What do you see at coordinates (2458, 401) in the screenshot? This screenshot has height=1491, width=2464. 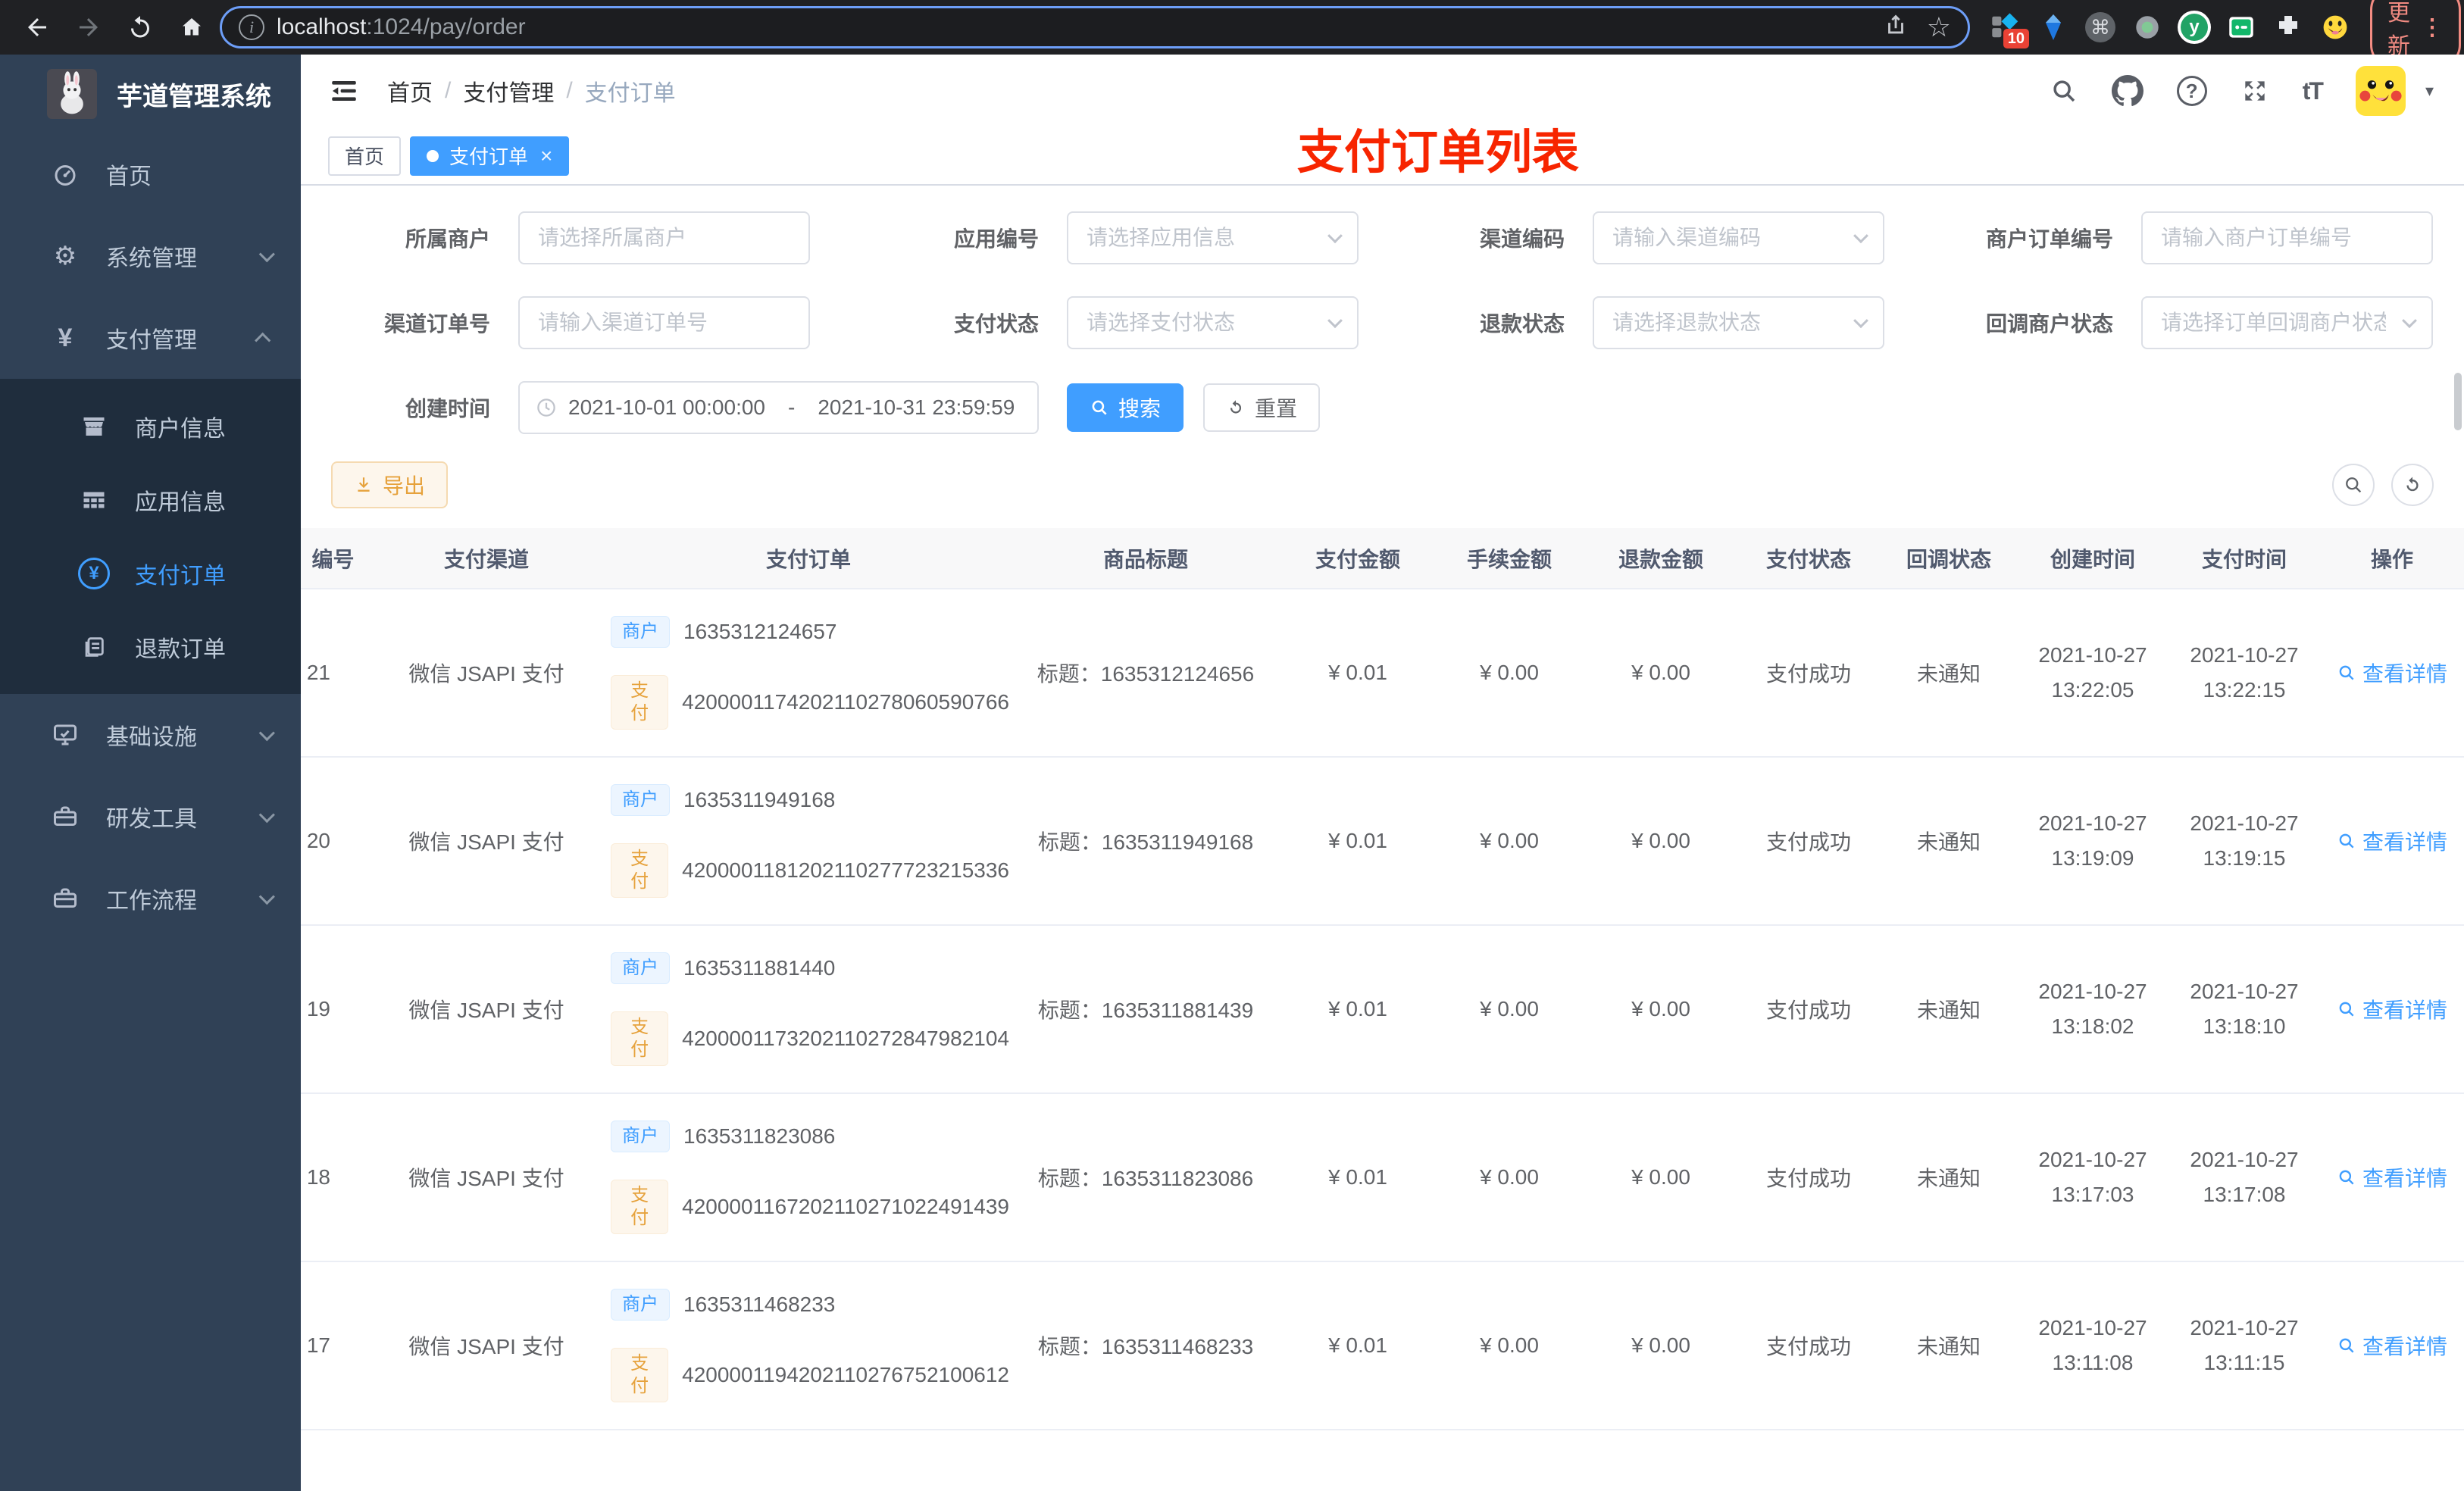 I see `page-scrollbar-thumb` at bounding box center [2458, 401].